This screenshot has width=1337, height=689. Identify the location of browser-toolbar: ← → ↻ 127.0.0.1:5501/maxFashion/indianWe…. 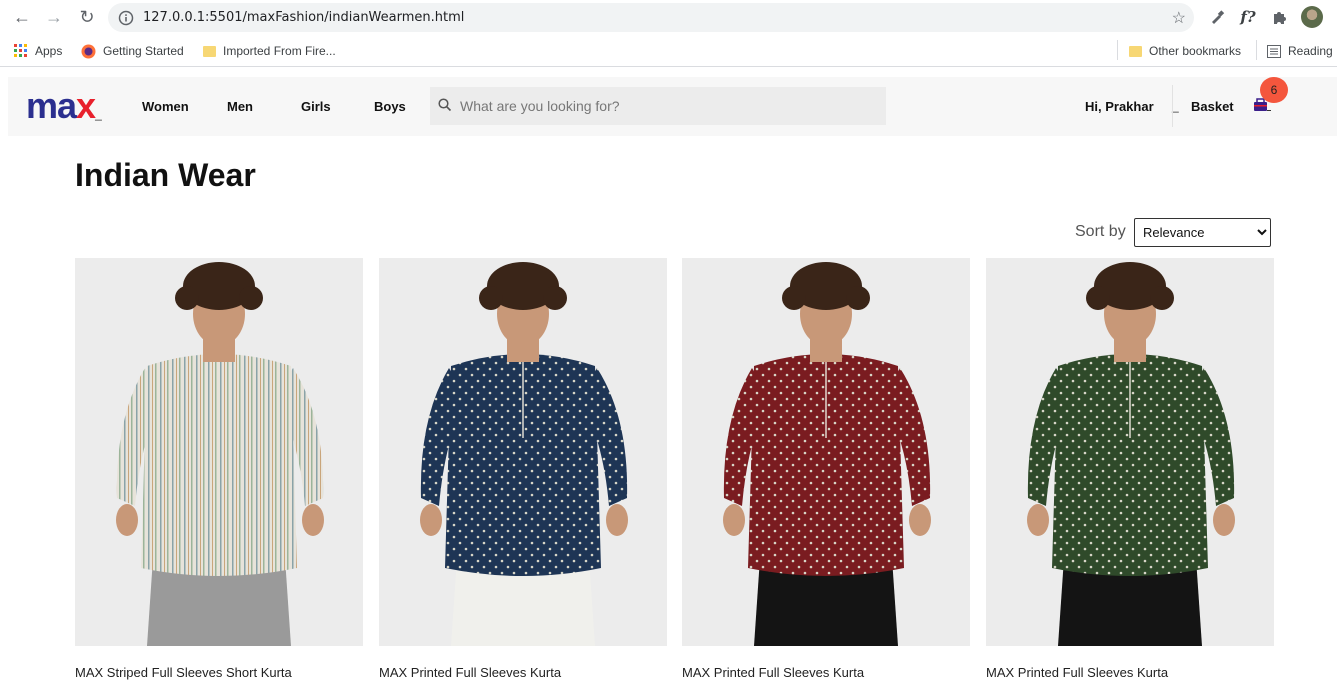
(668, 17).